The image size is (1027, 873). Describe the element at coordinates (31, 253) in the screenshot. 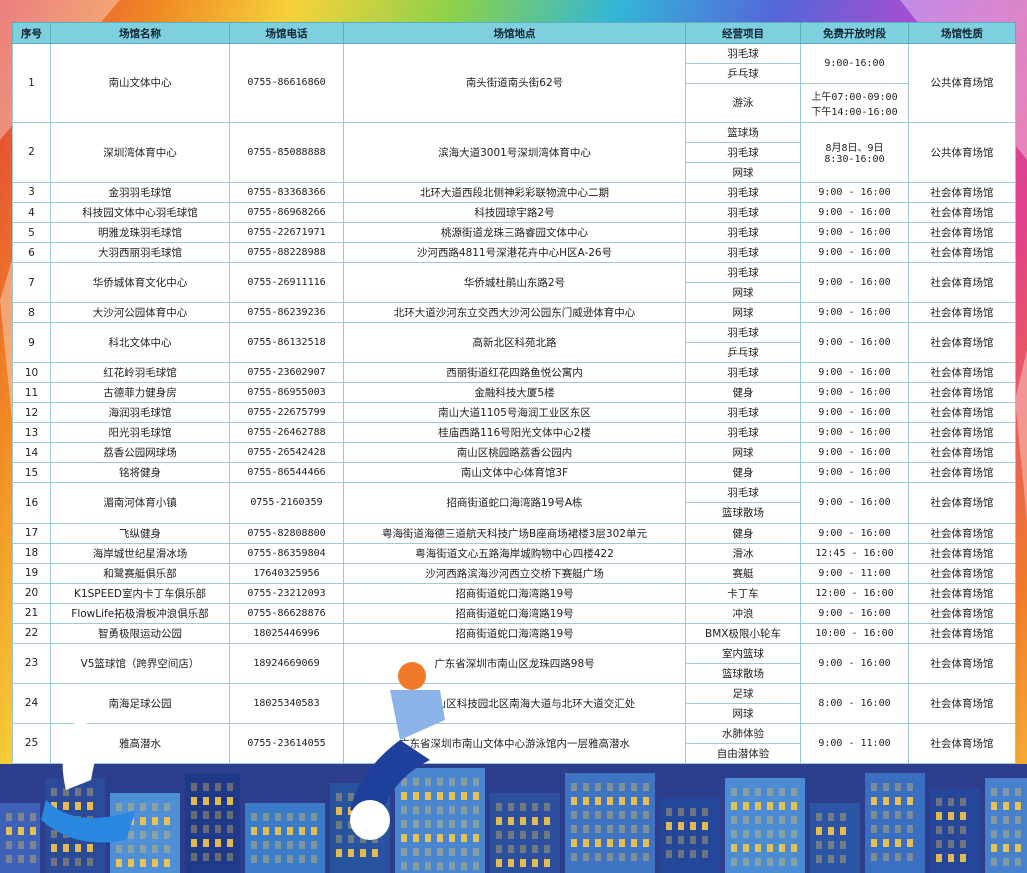

I see `cell-no: 6` at that location.